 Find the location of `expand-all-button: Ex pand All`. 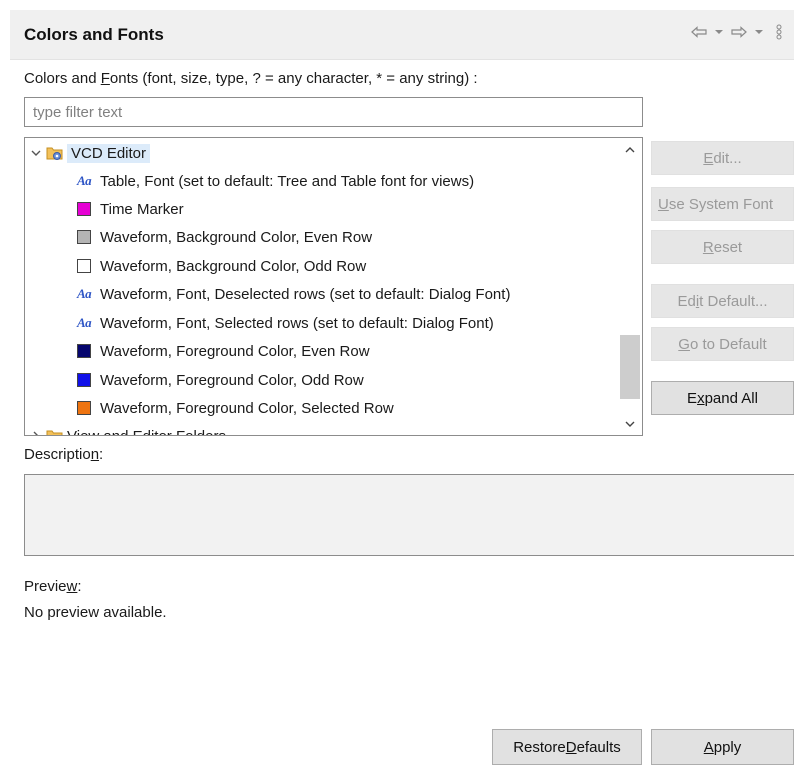

expand-all-button: Ex pand All is located at coordinates (722, 398).